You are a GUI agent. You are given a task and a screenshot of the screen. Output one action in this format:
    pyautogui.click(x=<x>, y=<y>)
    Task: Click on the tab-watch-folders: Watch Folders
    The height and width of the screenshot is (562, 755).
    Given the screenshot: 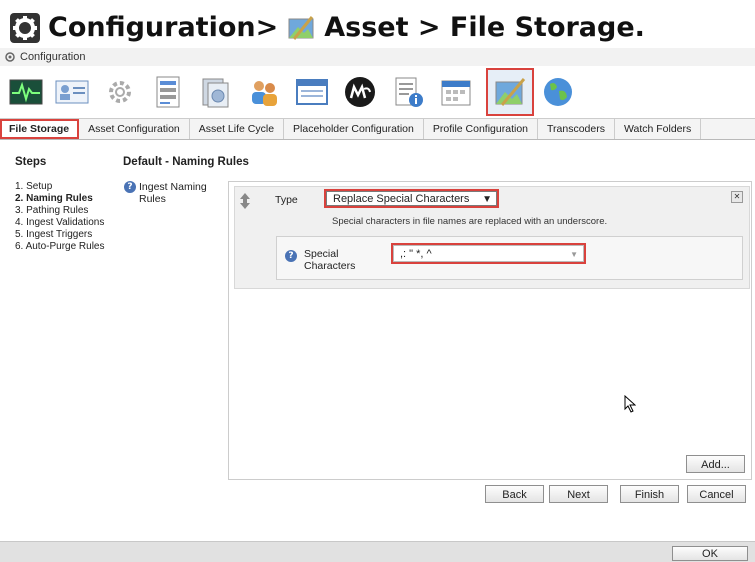 What is the action you would take?
    pyautogui.click(x=658, y=129)
    